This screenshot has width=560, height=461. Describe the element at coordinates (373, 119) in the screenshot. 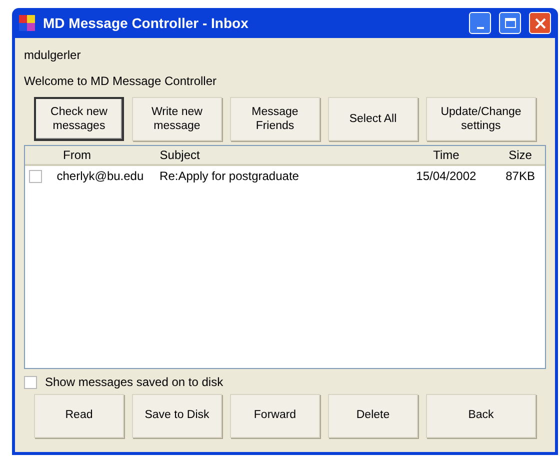

I see `toolbar-button: Select All` at that location.